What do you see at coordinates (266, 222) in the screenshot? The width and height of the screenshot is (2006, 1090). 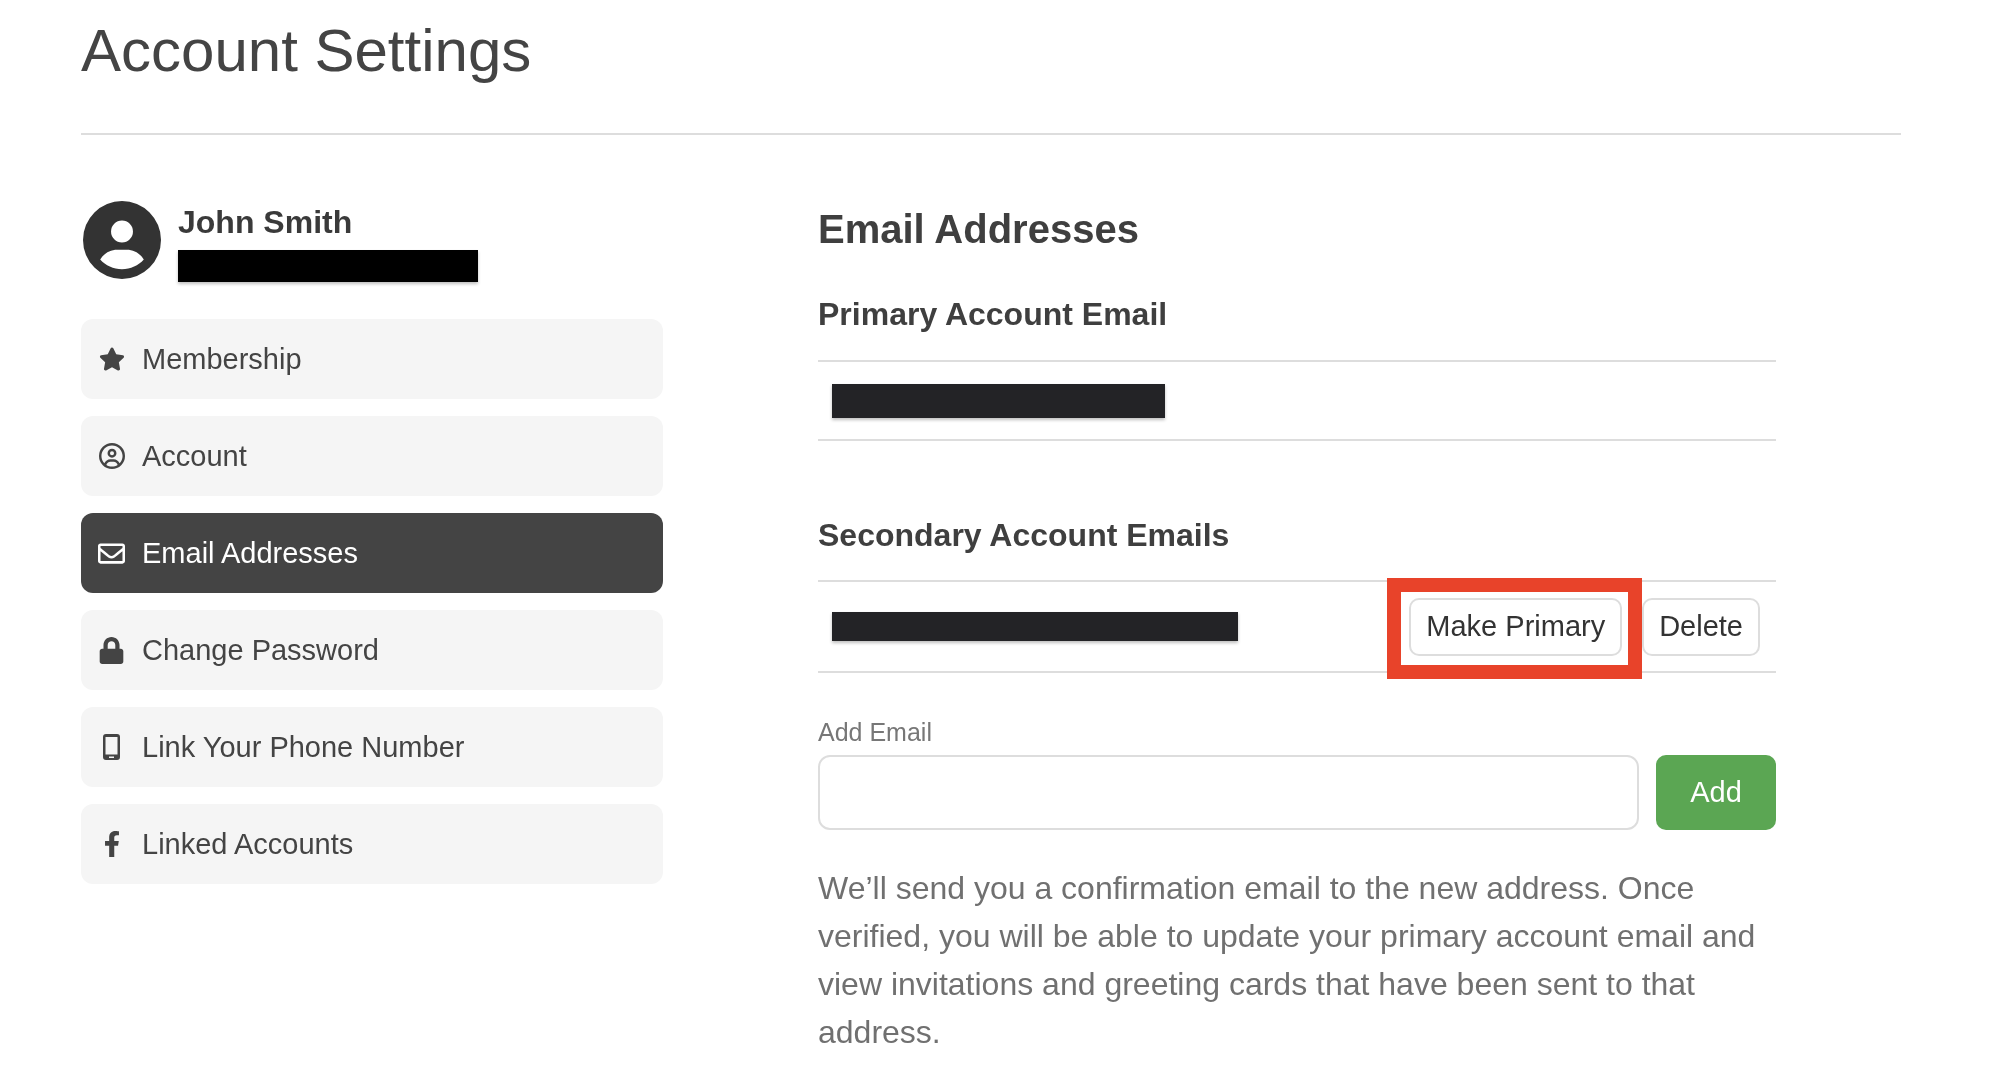 I see `profile-name: John Smith` at bounding box center [266, 222].